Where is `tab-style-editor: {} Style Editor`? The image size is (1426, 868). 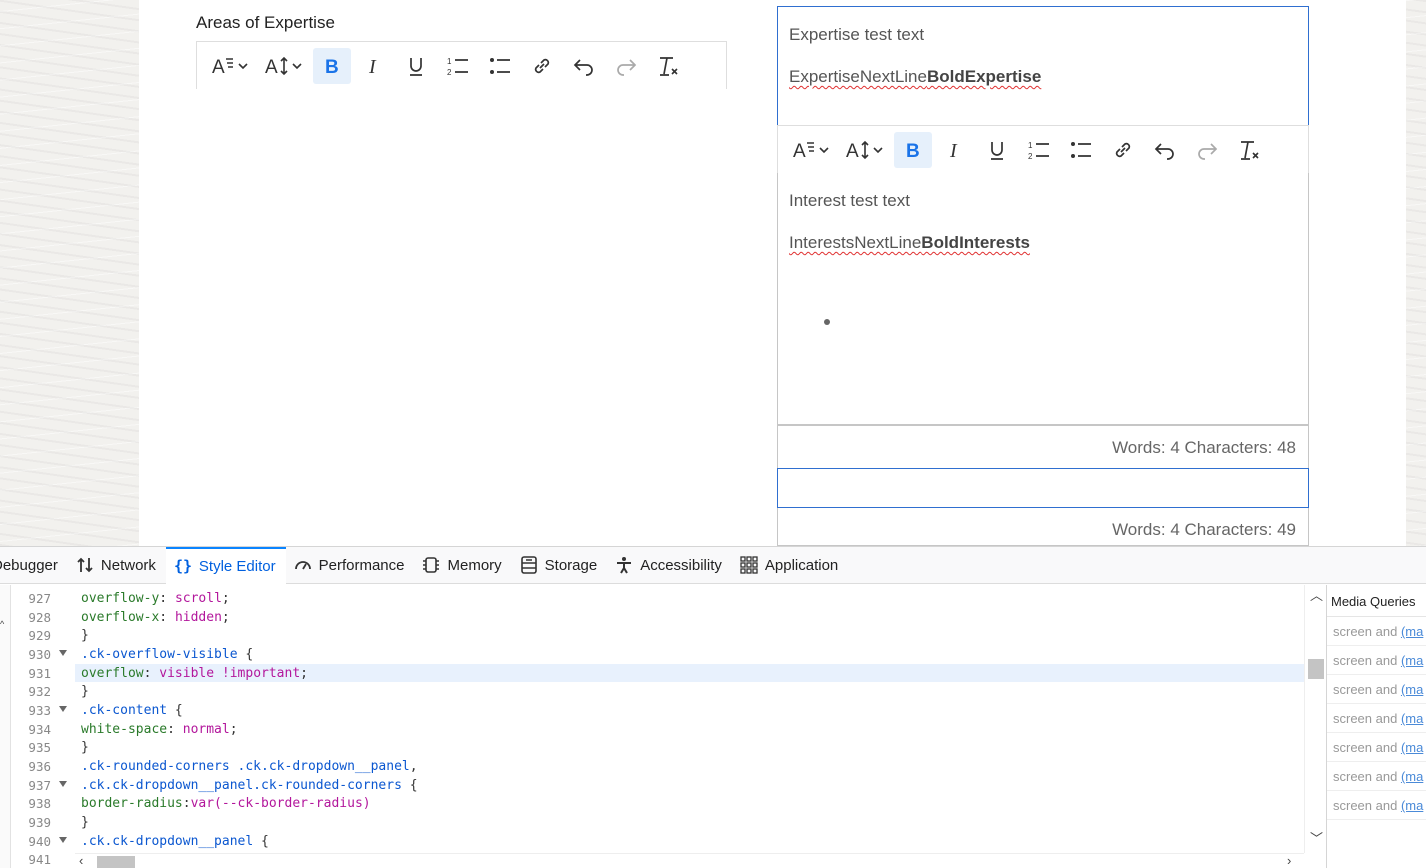
tab-style-editor: {} Style Editor is located at coordinates (225, 565).